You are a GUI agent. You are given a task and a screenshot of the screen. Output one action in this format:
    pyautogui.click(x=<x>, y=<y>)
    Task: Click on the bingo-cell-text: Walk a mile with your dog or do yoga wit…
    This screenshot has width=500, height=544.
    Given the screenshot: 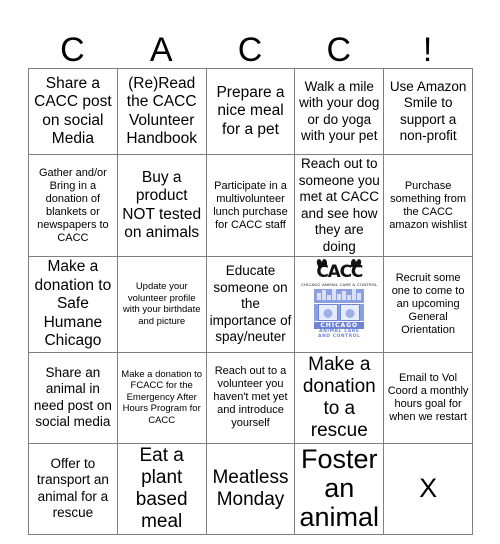 What is the action you would take?
    pyautogui.click(x=339, y=111)
    